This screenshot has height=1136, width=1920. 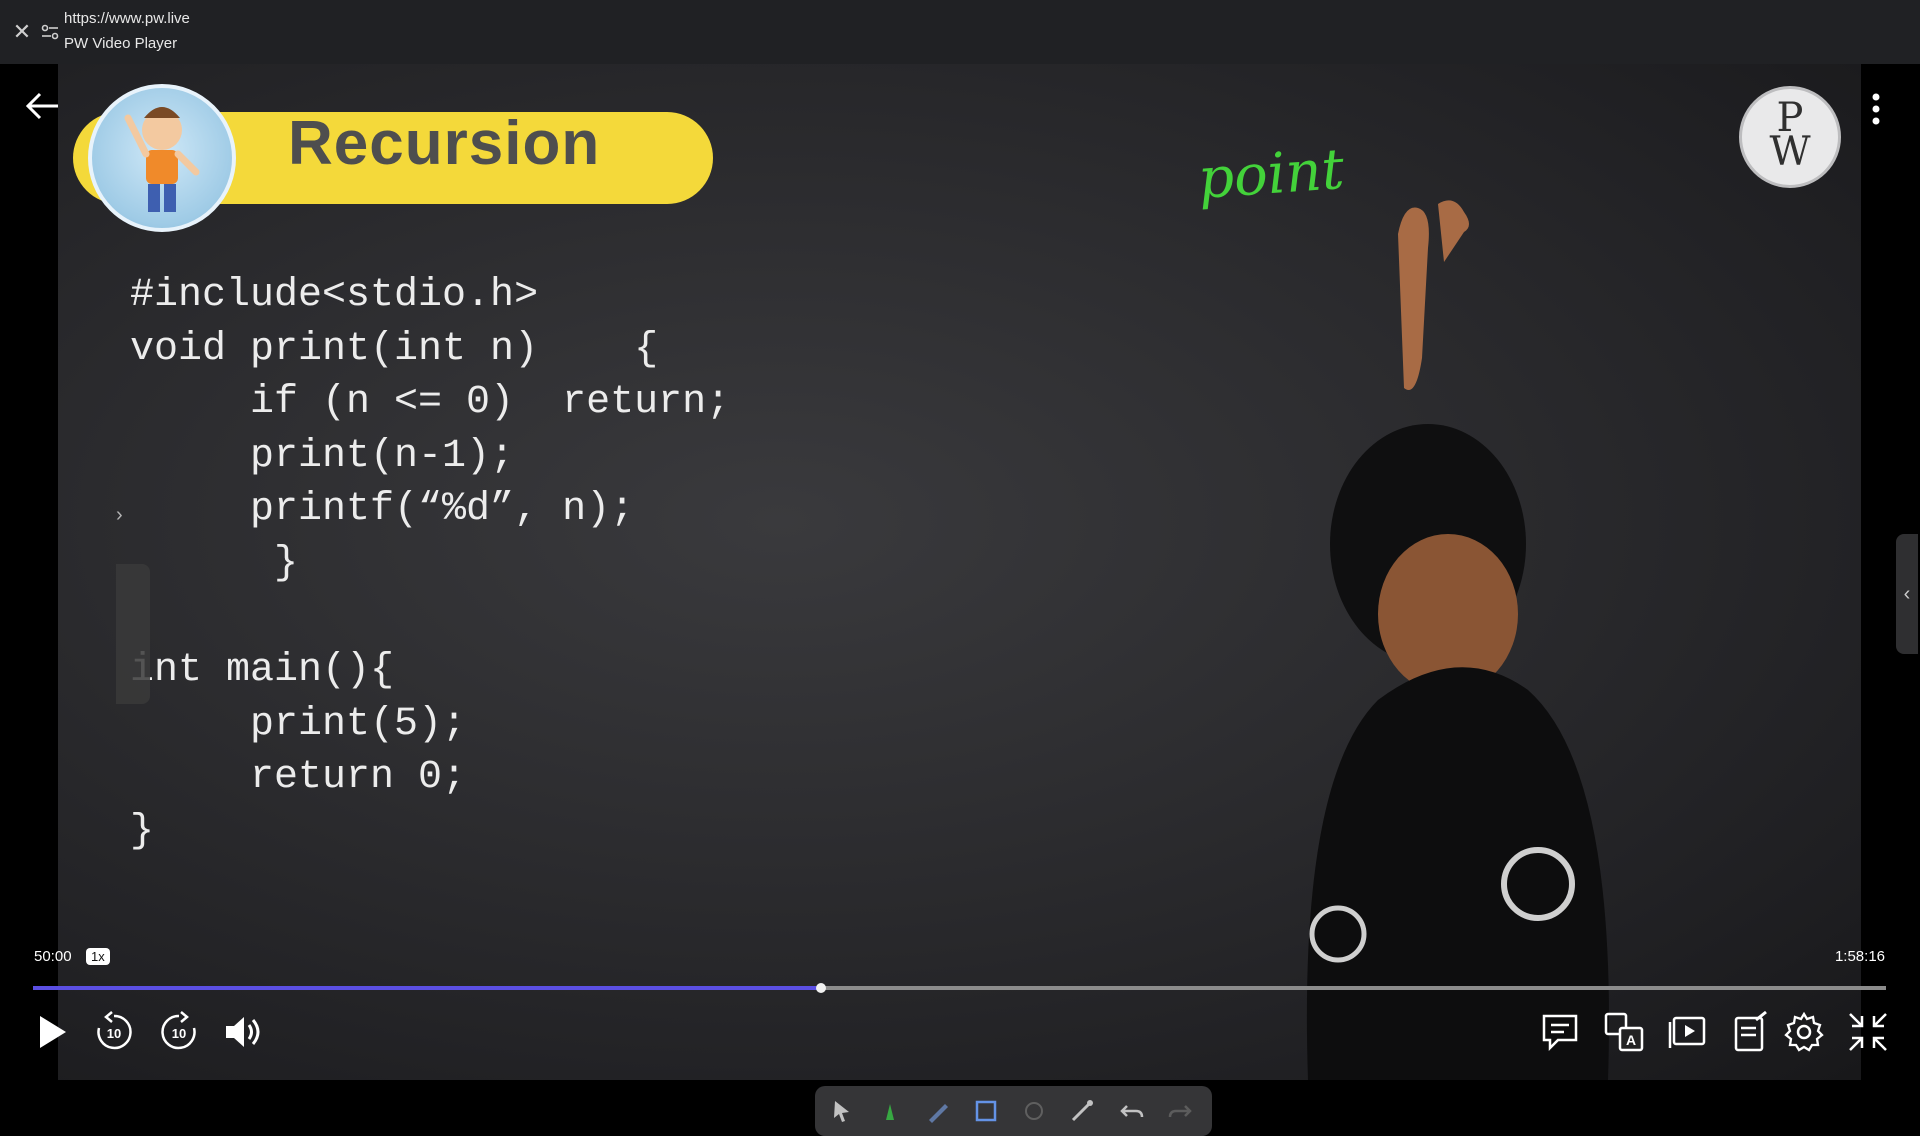 I want to click on rewind-seconds: 10, so click(x=114, y=1033).